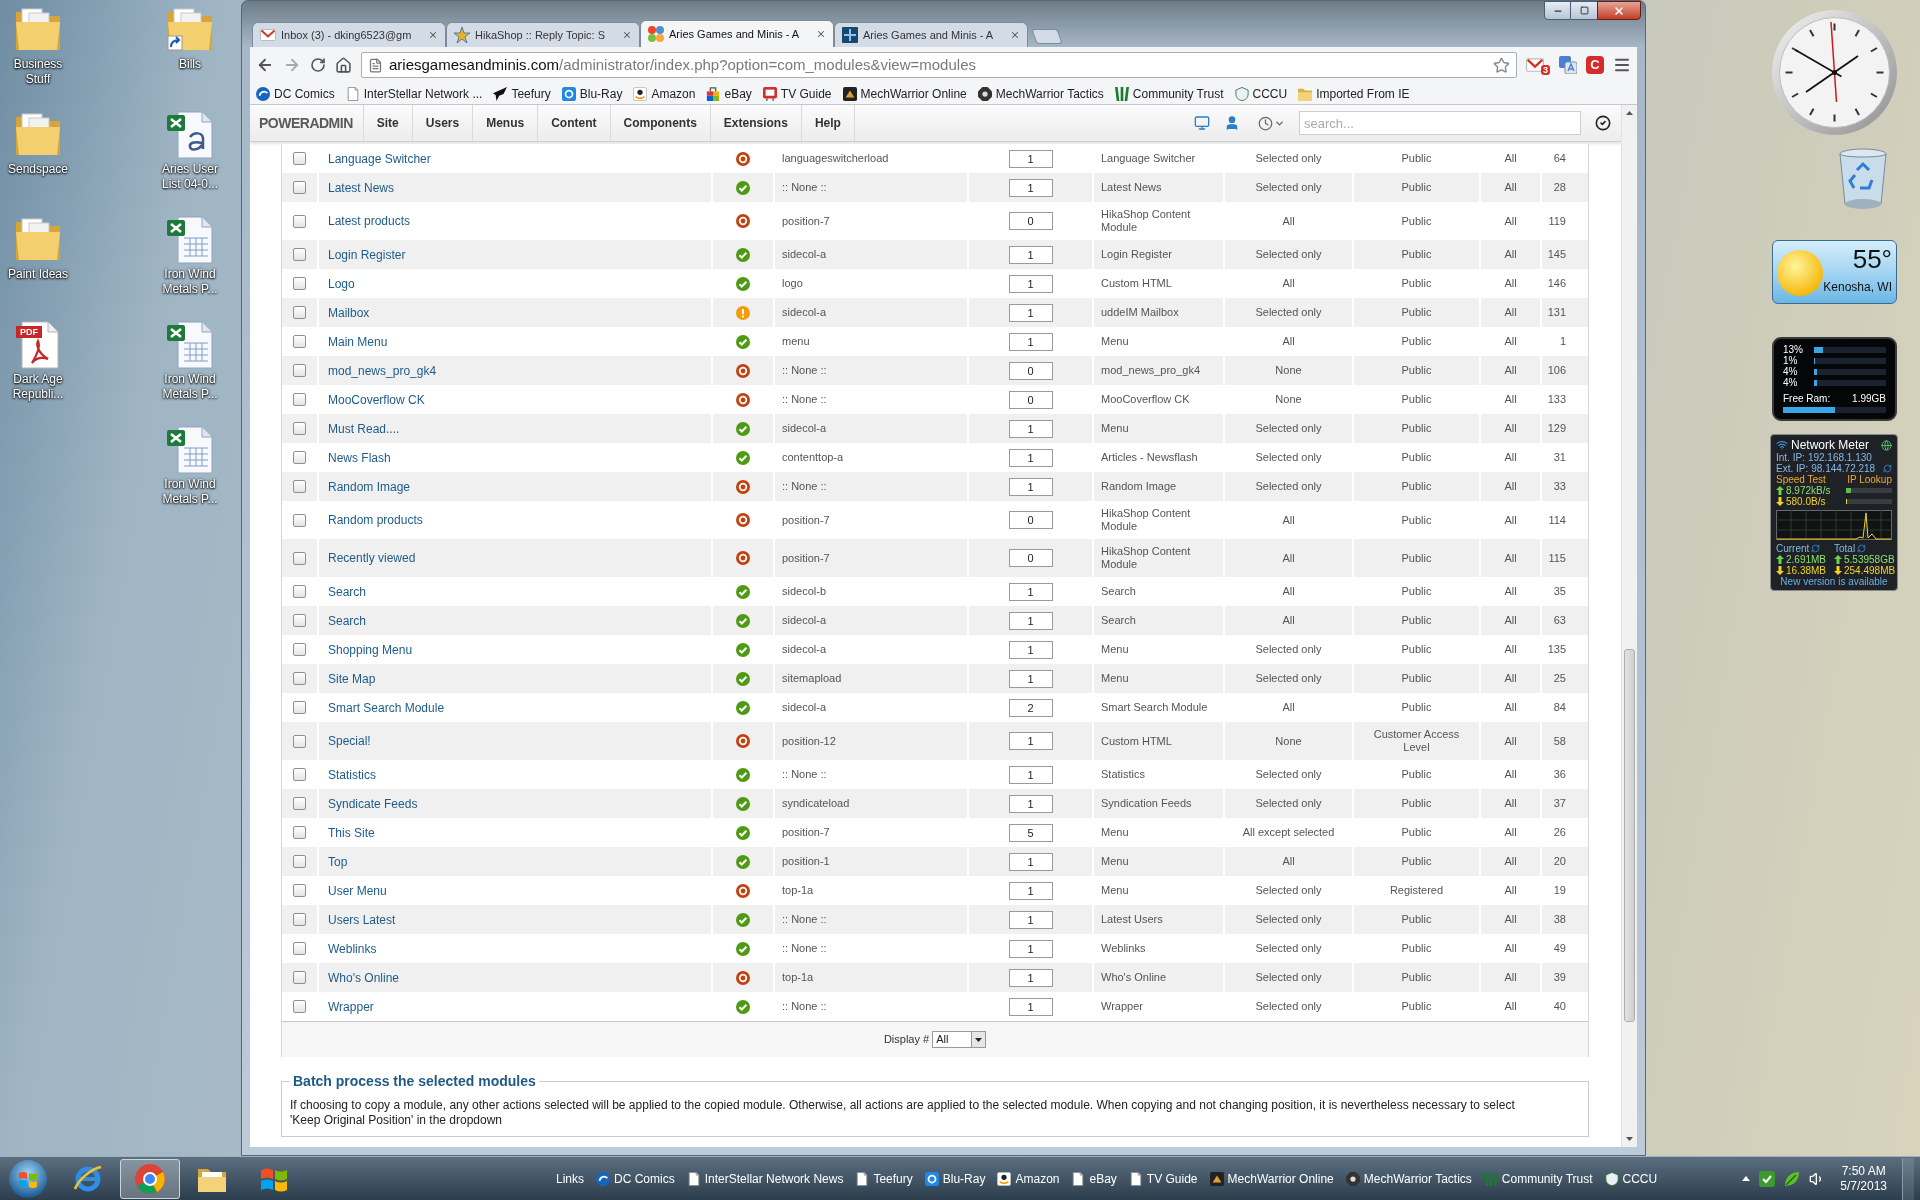  Describe the element at coordinates (1869, 479) in the screenshot. I see `ip-lookup-link: IP Lookup` at that location.